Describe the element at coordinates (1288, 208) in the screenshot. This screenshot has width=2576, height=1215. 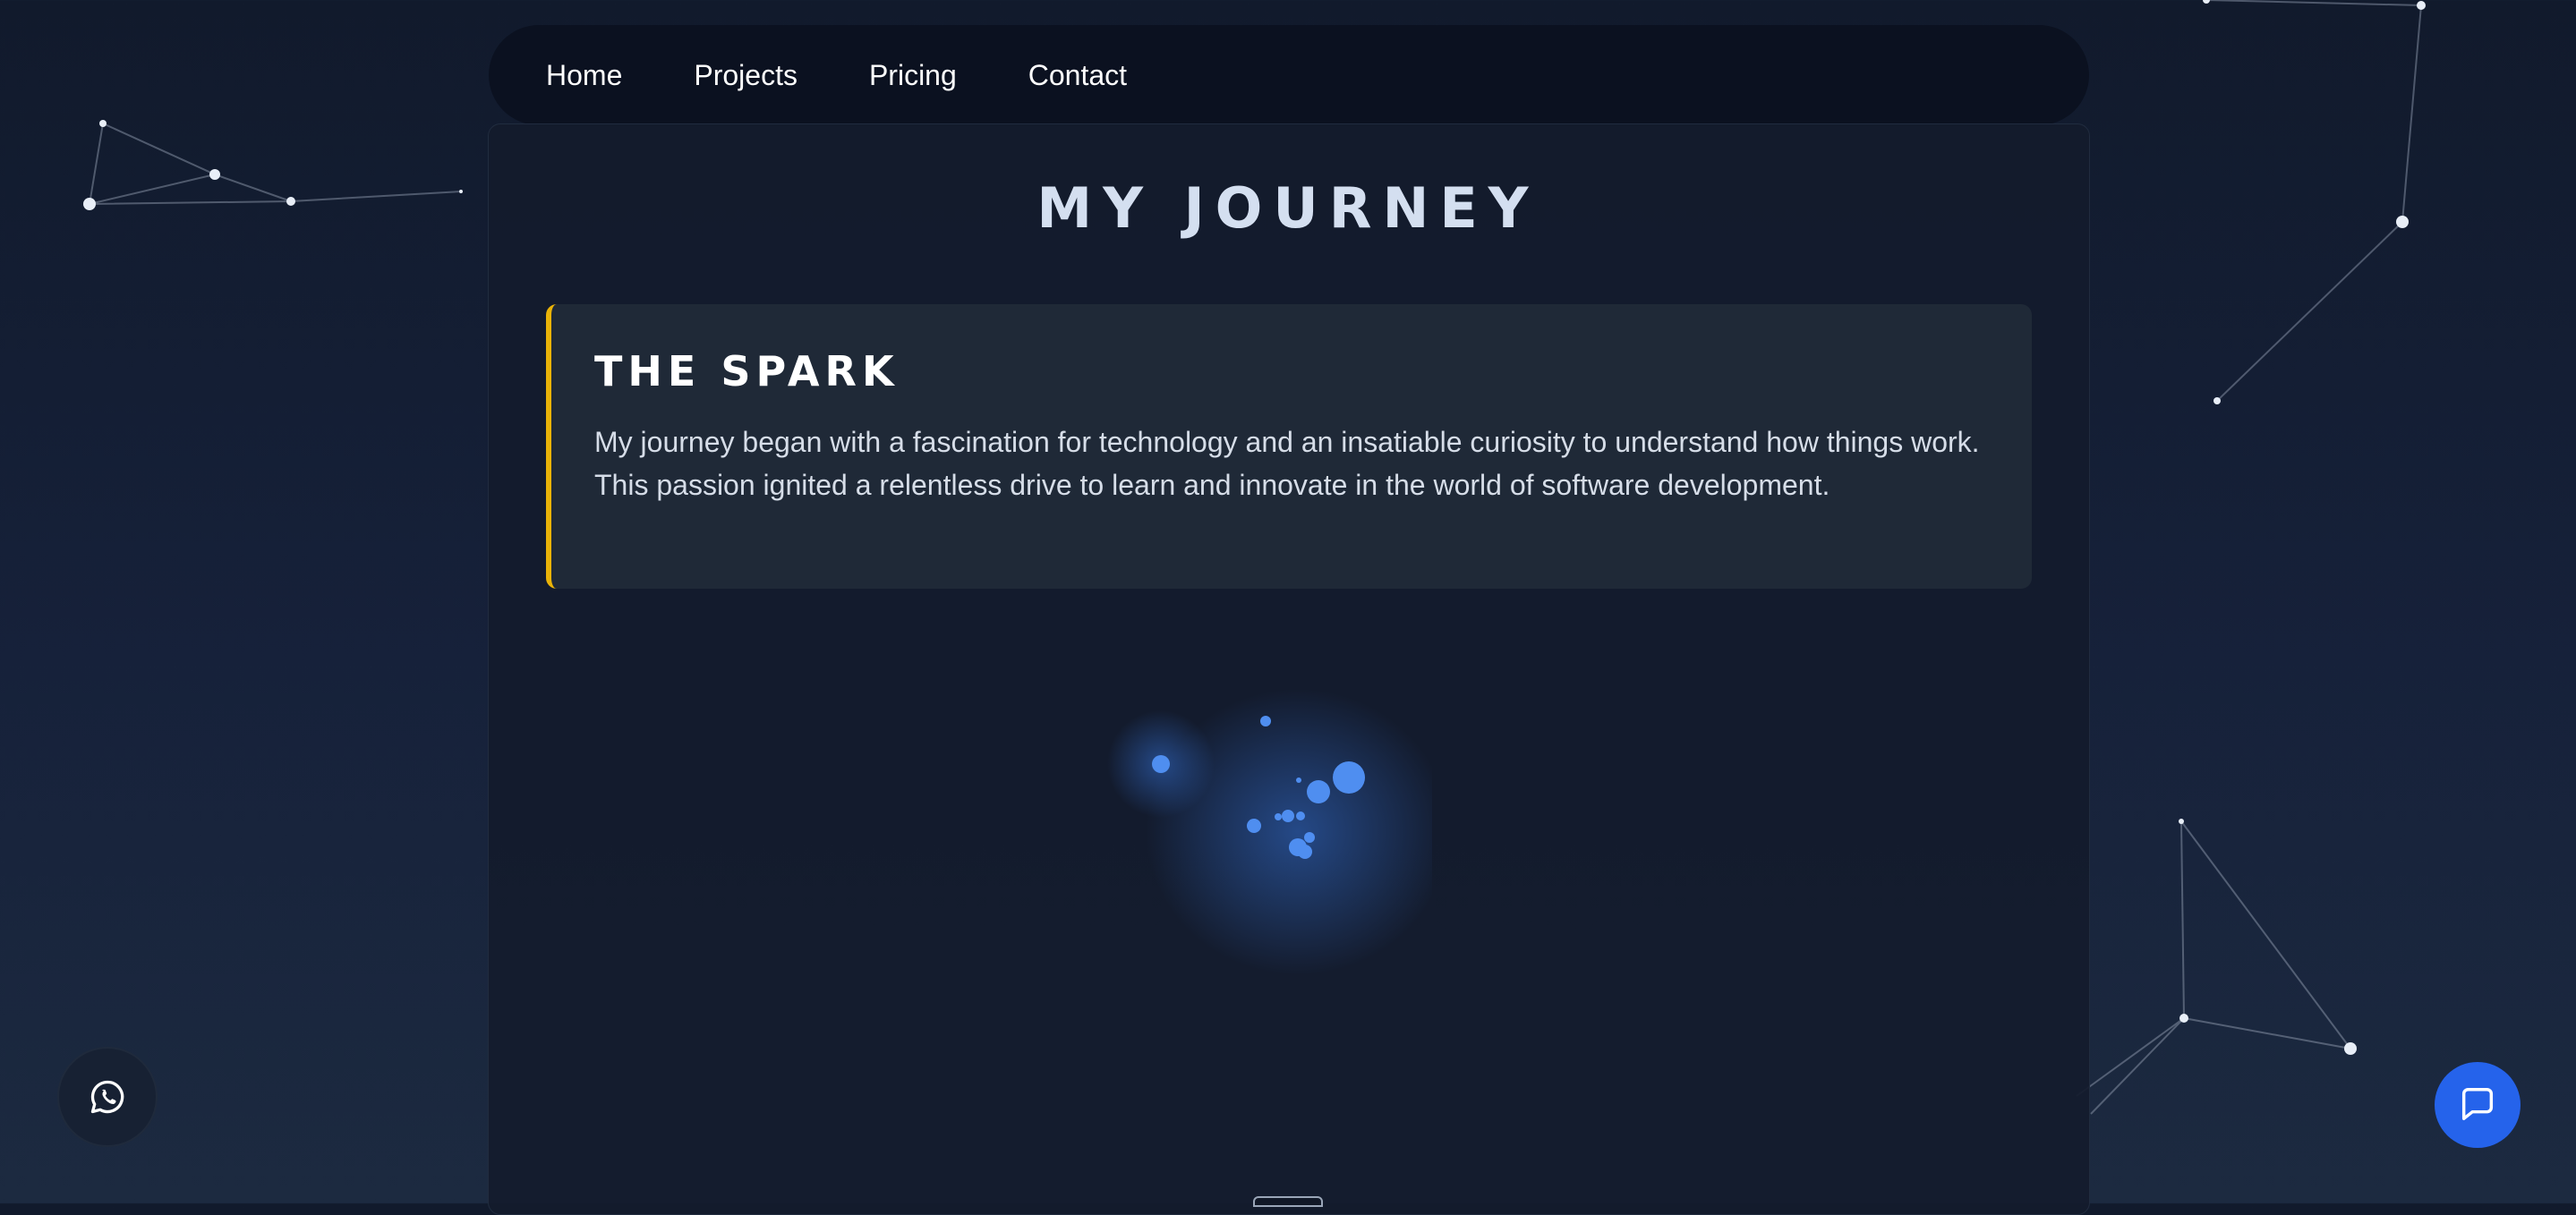
I see `page-title: MY JOURNEY` at that location.